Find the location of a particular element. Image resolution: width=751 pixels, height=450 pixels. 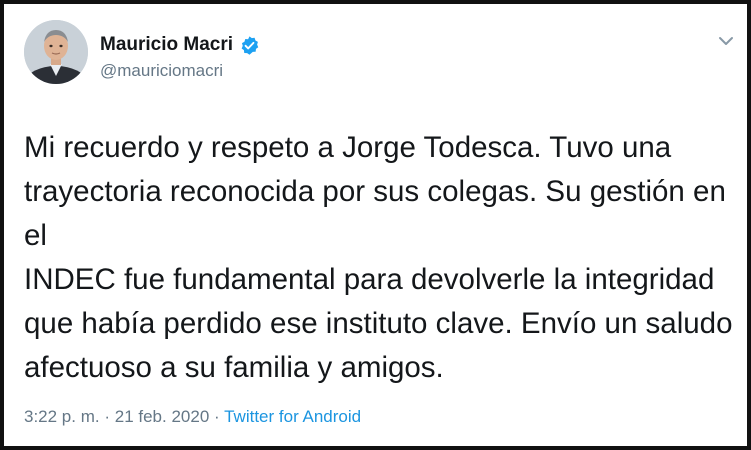

verified-badge-icon is located at coordinates (249, 45).